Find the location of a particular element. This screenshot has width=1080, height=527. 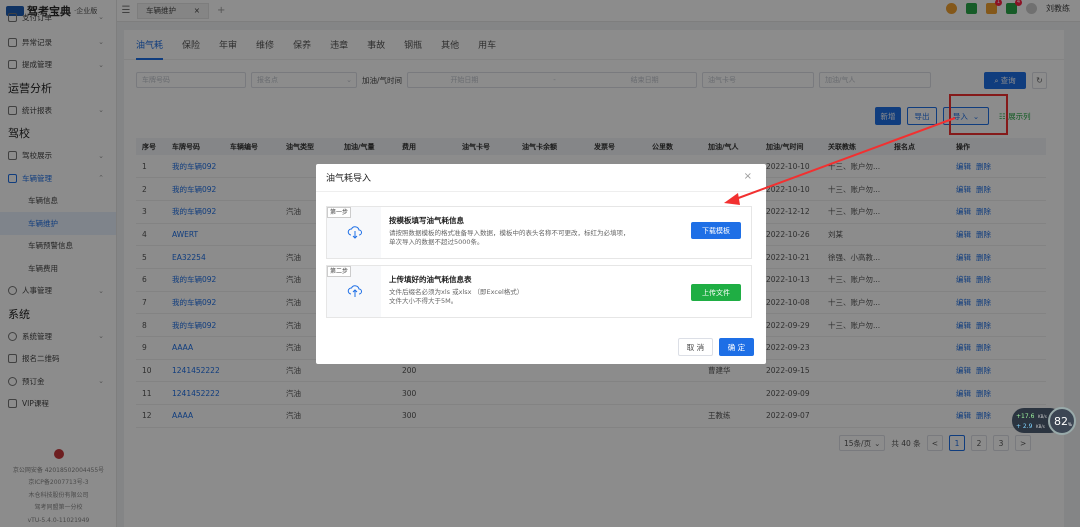

upload-speed: +17.6 is located at coordinates (1025, 416).